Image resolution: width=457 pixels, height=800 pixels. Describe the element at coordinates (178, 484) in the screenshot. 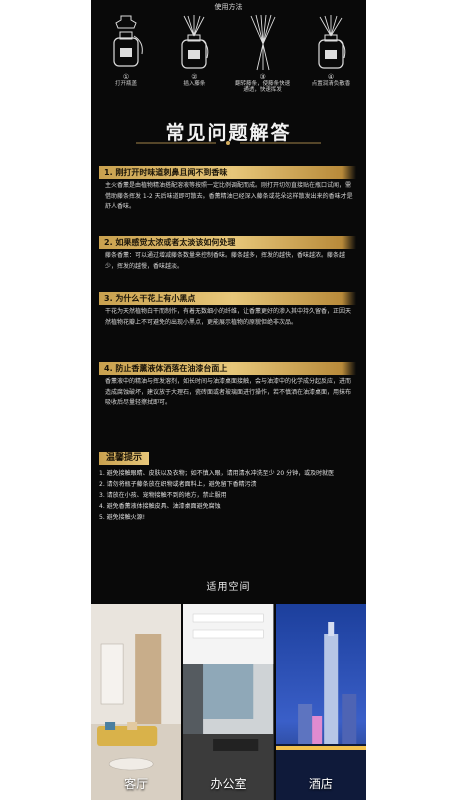

I see `tip-item: 2. 请勿将瓶子藤条放在织物或者面料上，避免留下香精污渍` at that location.